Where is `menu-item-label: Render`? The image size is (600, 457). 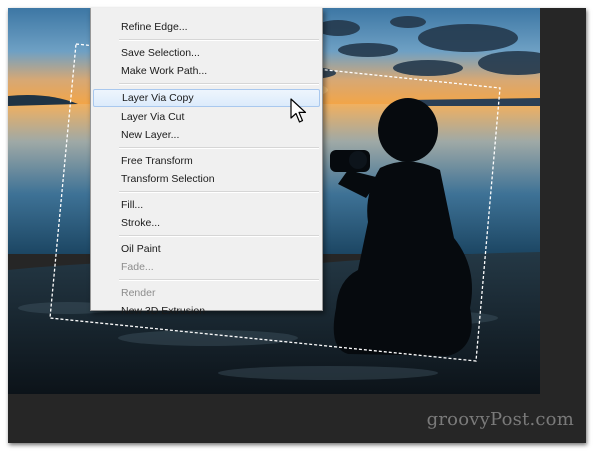
menu-item-label: Render is located at coordinates (138, 293).